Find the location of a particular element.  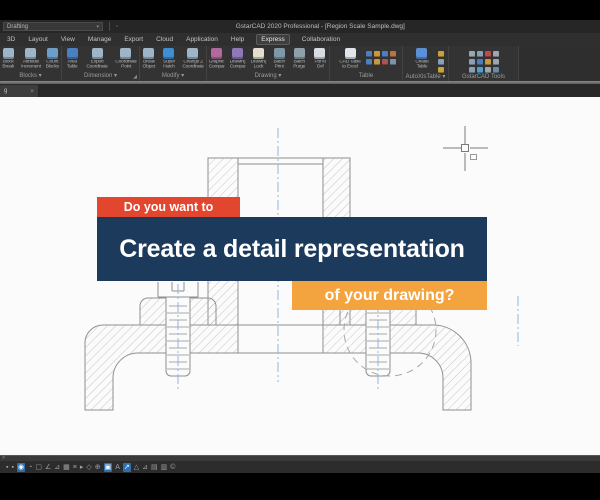

batch-purge-button: Batch Purge is located at coordinates (299, 59).